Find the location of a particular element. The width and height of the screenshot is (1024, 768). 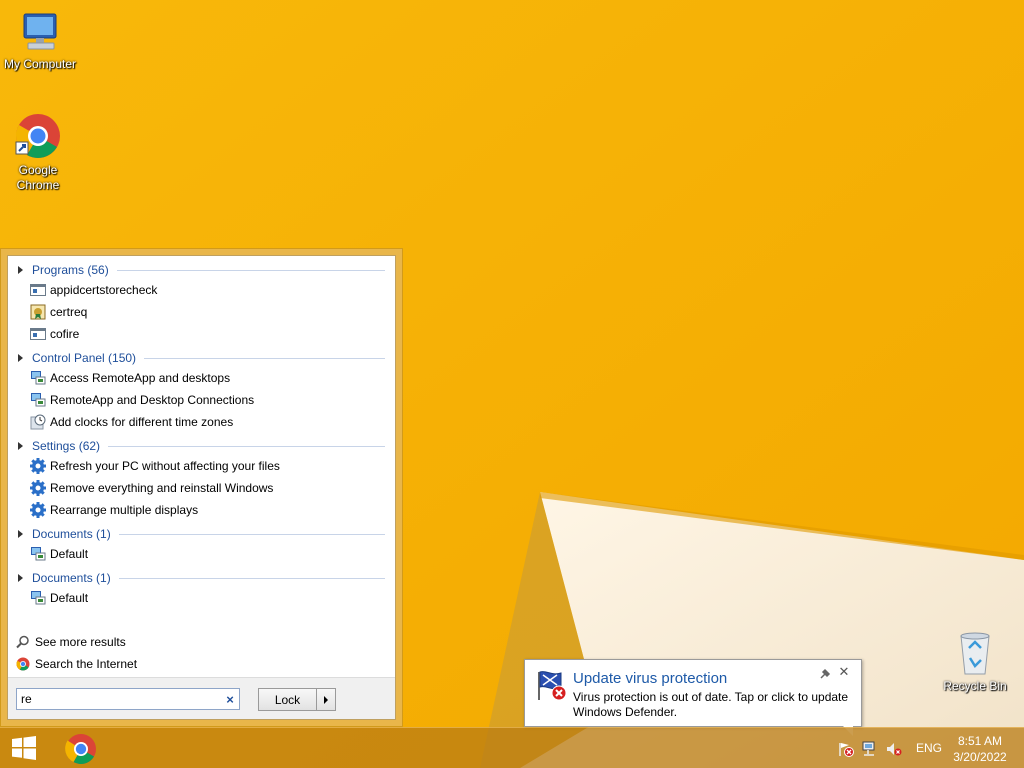

clock-time: 8:51 AM is located at coordinates (980, 741).